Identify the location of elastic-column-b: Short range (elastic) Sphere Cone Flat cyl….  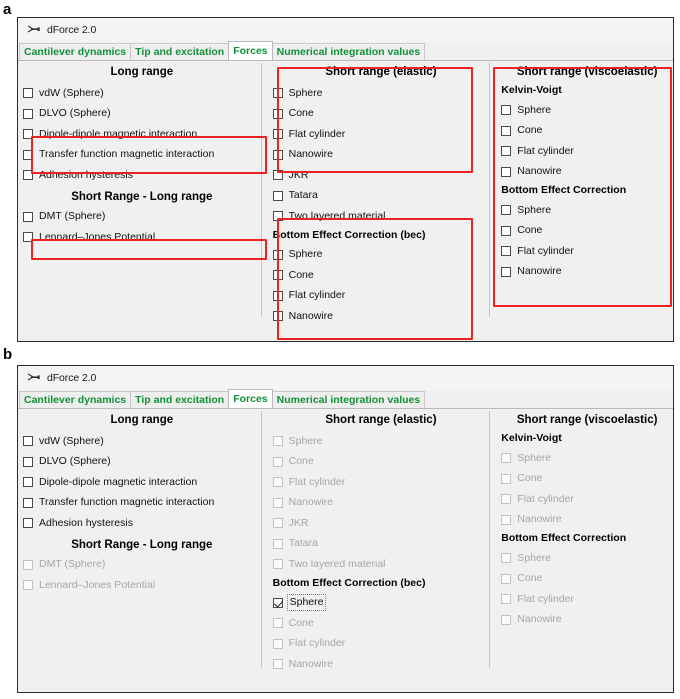
(376, 550).